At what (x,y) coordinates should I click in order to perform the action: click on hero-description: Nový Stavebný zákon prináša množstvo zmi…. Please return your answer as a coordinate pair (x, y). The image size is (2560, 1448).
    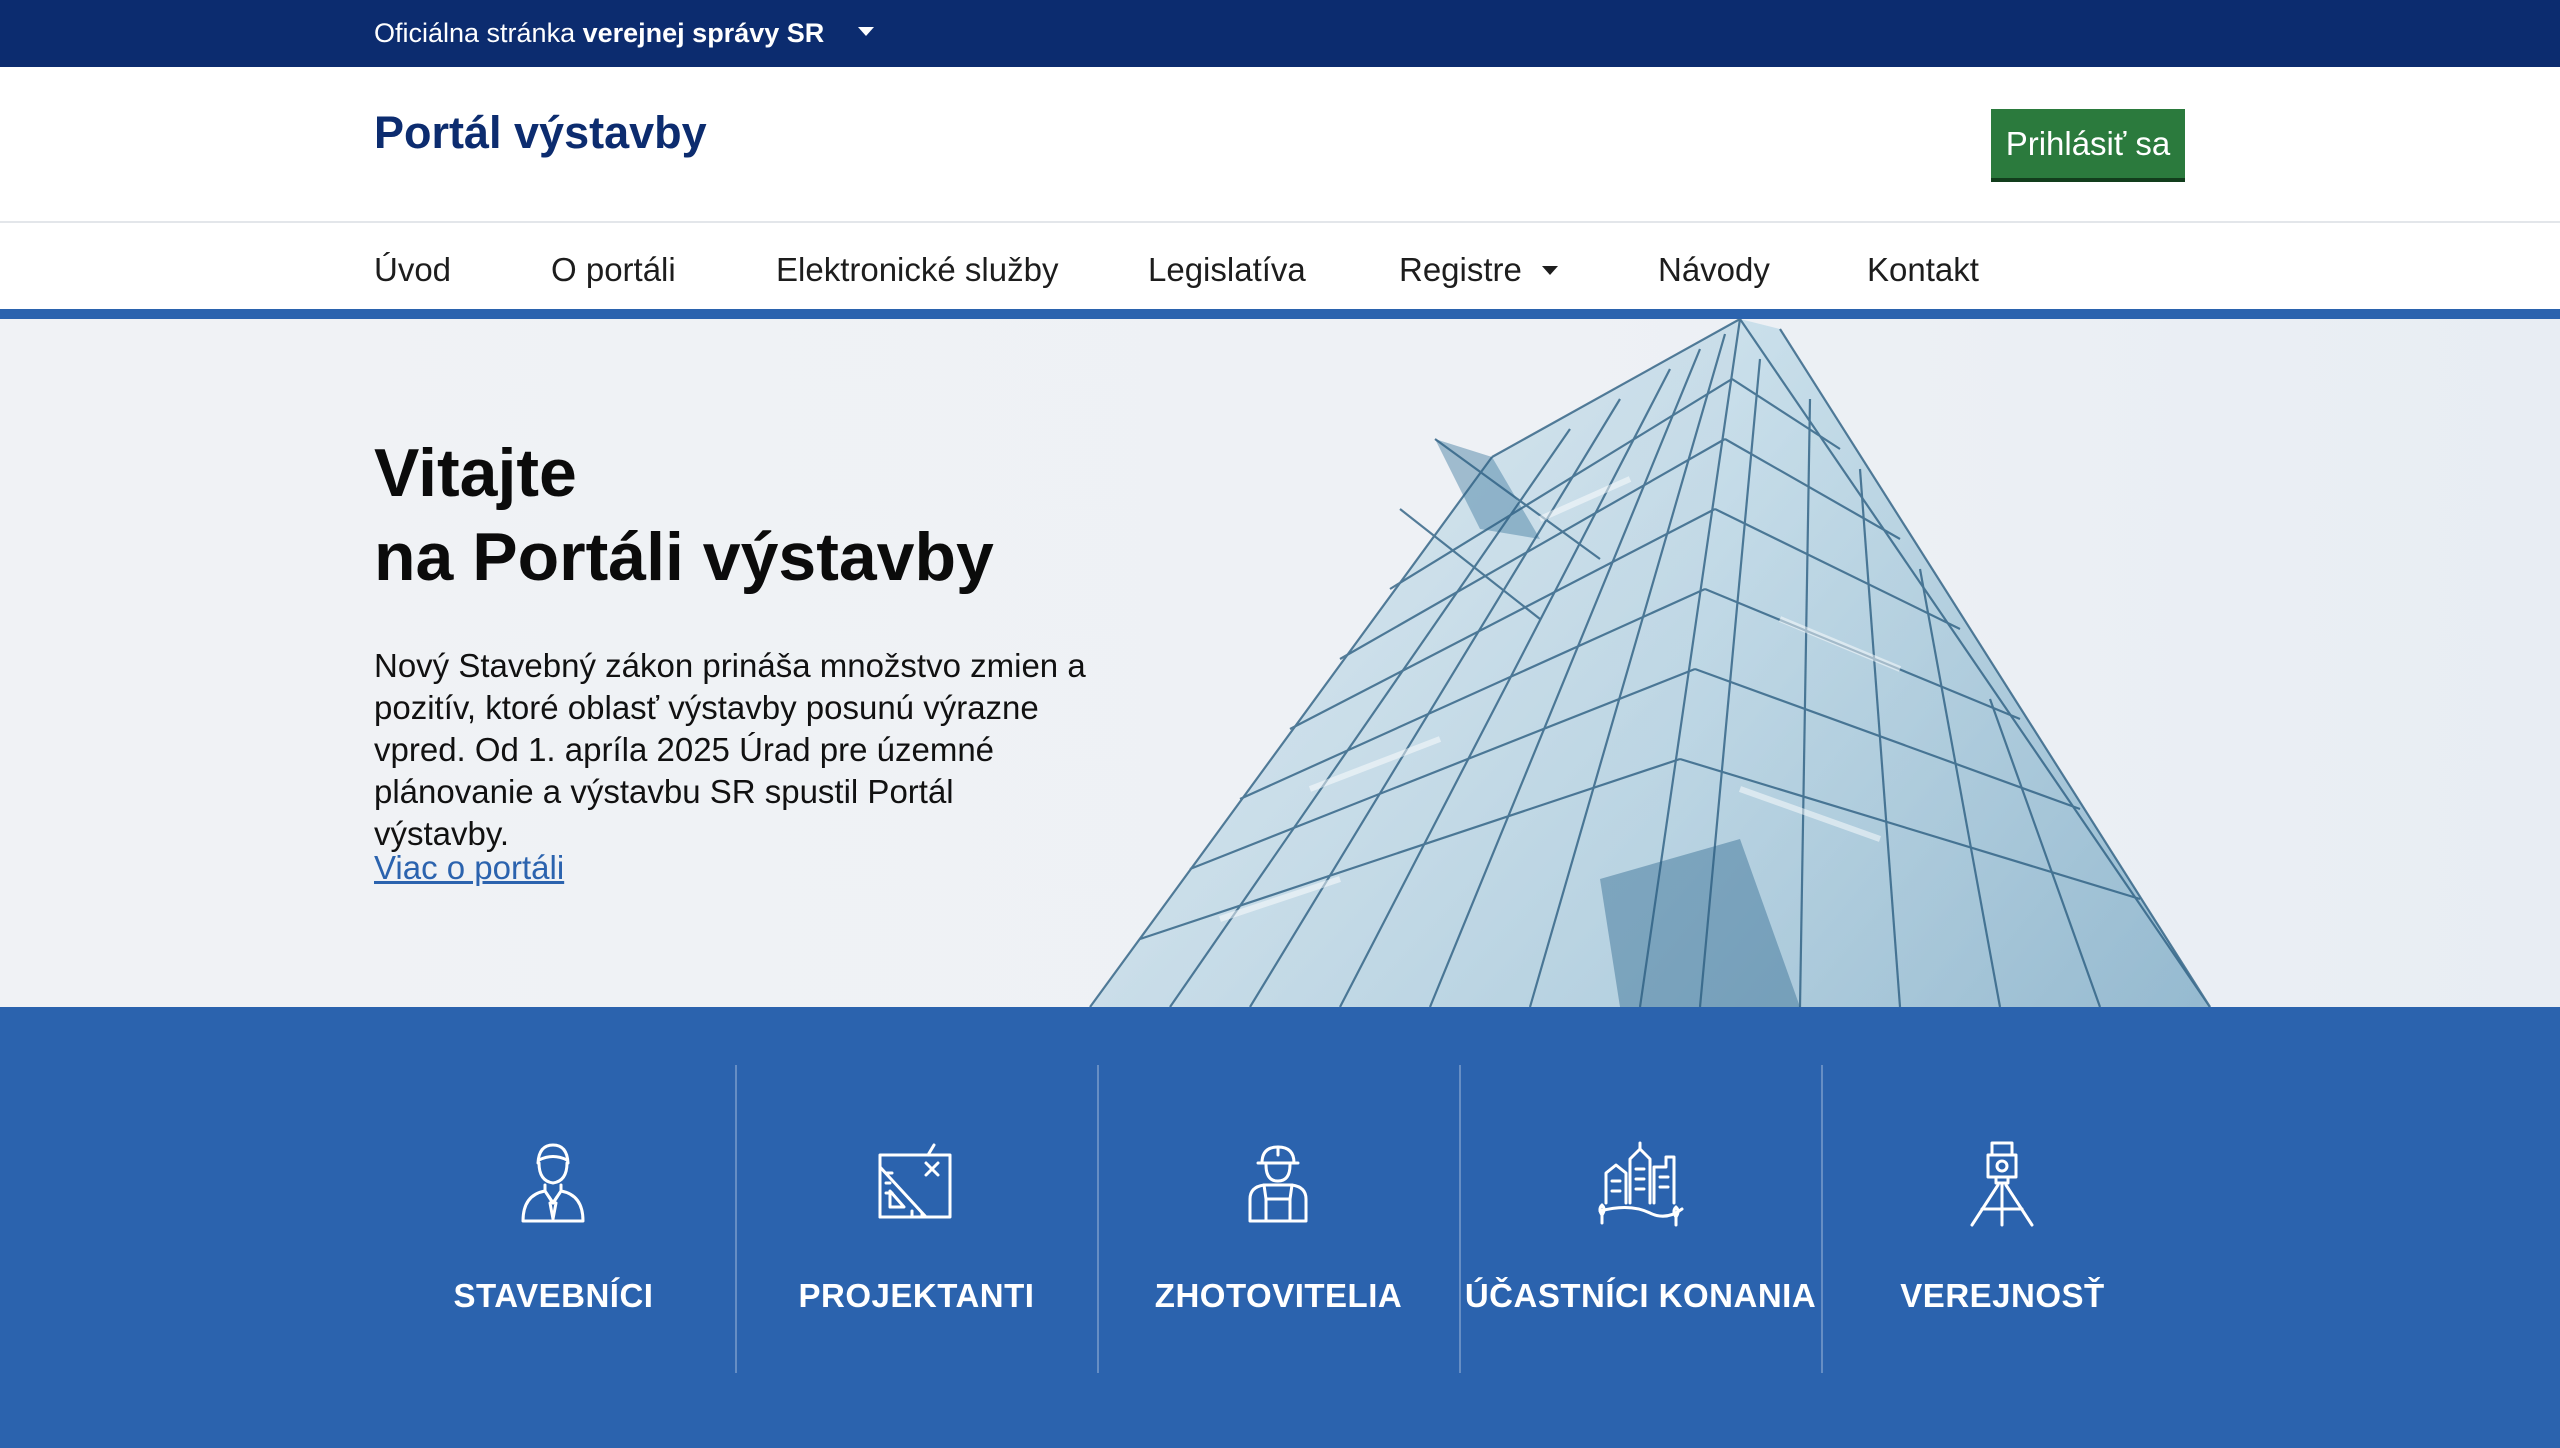
    Looking at the image, I should click on (730, 749).